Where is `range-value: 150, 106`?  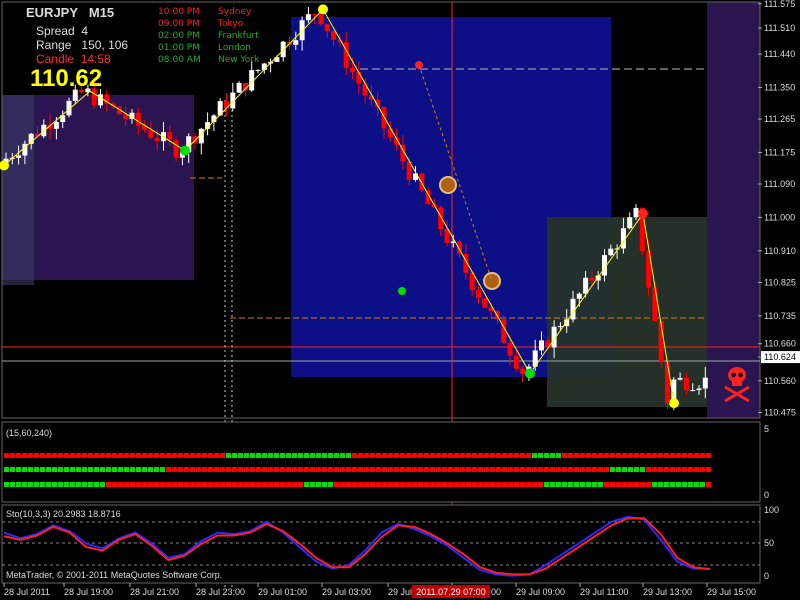
range-value: 150, 106 is located at coordinates (105, 45).